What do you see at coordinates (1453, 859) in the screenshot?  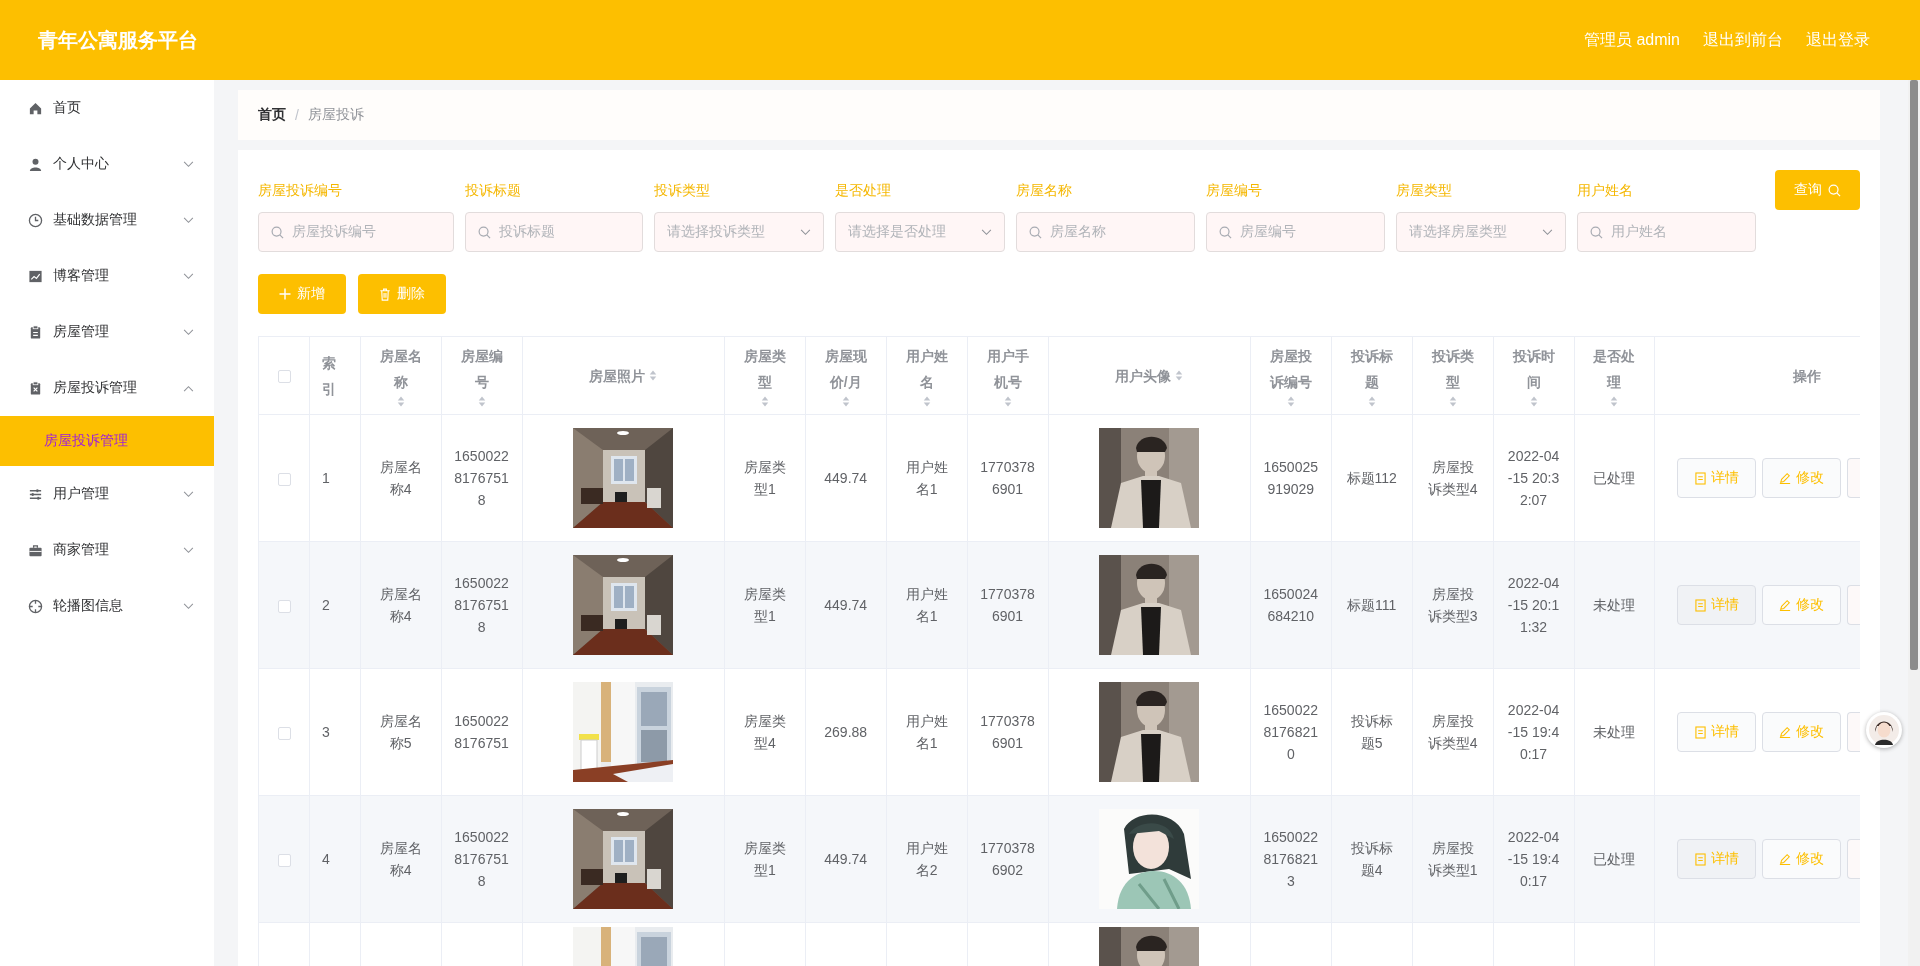 I see `table-cell: 房屋投诉类型1` at bounding box center [1453, 859].